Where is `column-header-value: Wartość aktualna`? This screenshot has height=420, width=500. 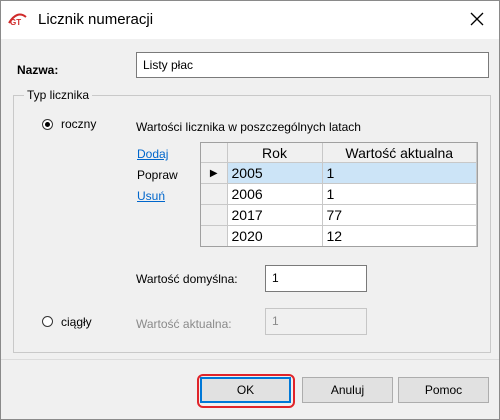 column-header-value: Wartość aktualna is located at coordinates (399, 153).